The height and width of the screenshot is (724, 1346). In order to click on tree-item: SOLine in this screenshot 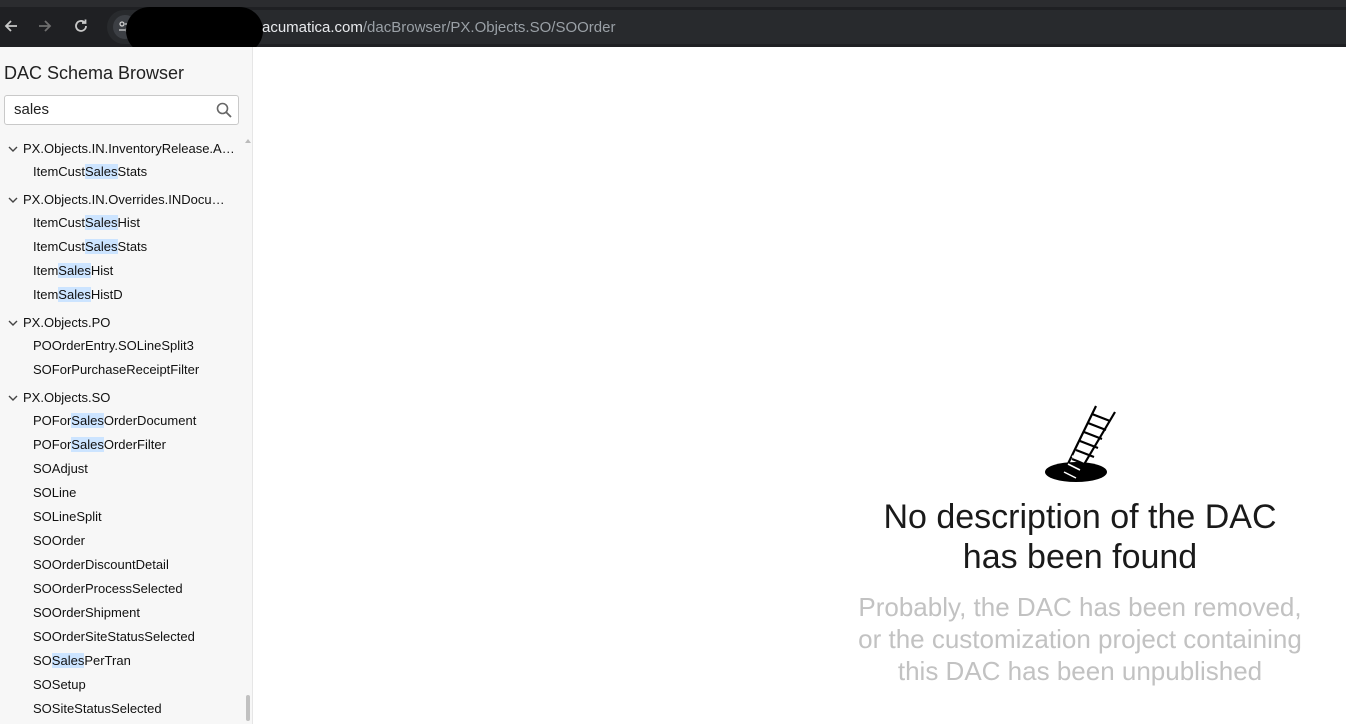, I will do `click(54, 493)`.